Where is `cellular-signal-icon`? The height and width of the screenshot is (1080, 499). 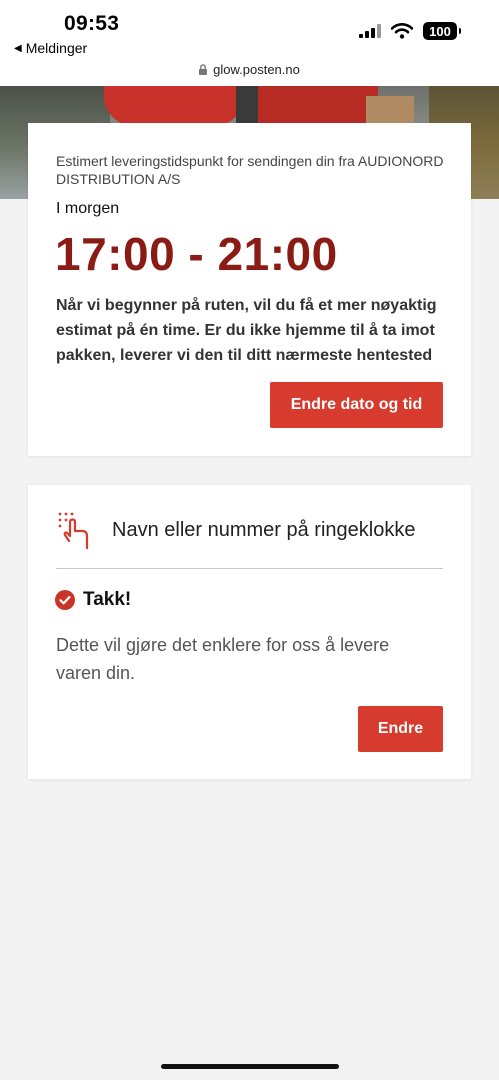
cellular-signal-icon is located at coordinates (370, 31).